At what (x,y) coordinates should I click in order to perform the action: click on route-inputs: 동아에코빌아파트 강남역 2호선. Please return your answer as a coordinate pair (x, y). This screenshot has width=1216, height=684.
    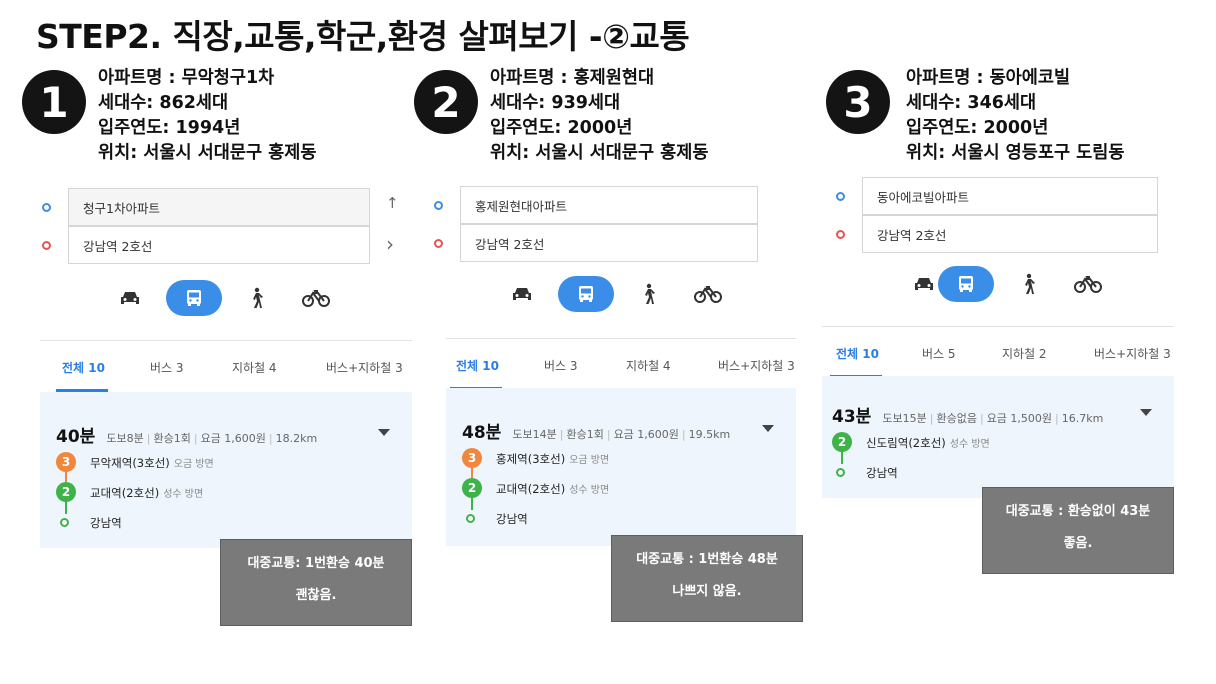
    Looking at the image, I should click on (1001, 215).